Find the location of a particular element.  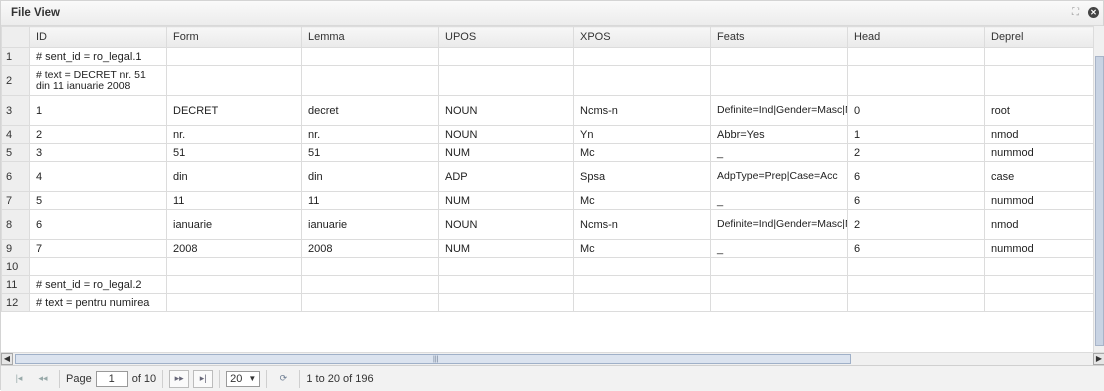

cell-xpos: Spsa is located at coordinates (642, 176).